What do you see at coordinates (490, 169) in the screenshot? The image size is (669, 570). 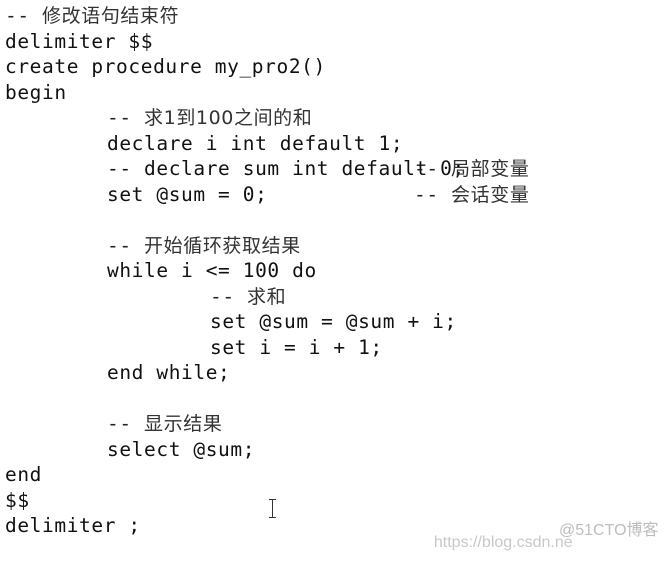 I see `comment-text: 局部变量` at bounding box center [490, 169].